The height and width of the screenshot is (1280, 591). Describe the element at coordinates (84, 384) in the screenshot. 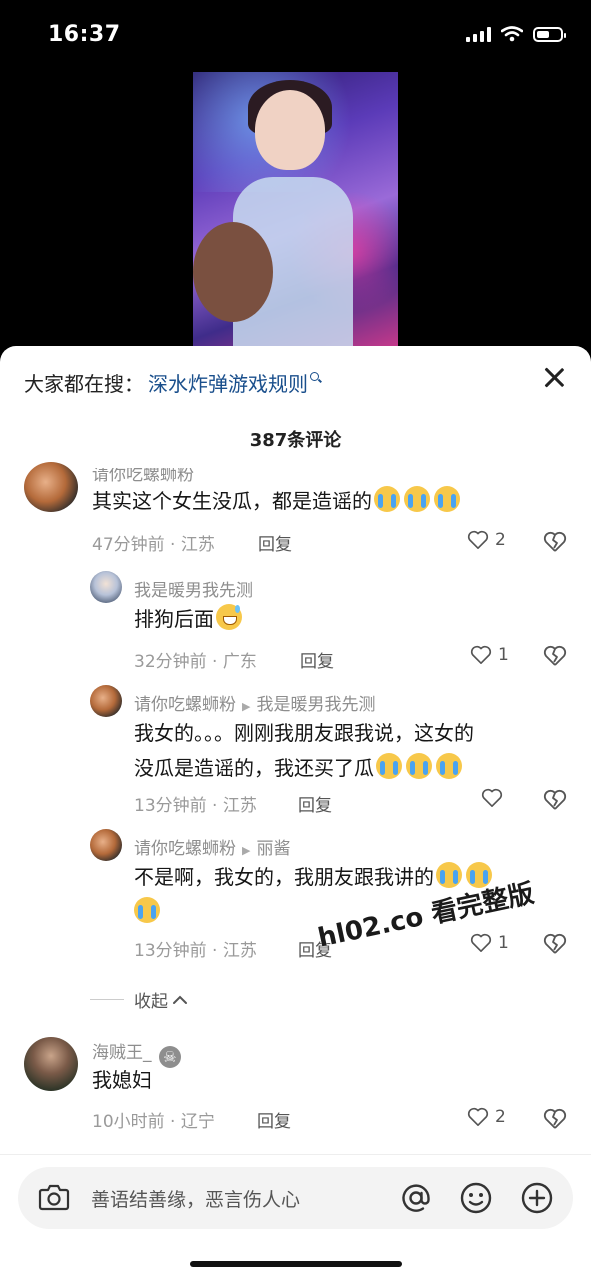

I see `trending-search-prefix: 大家都在搜：` at that location.